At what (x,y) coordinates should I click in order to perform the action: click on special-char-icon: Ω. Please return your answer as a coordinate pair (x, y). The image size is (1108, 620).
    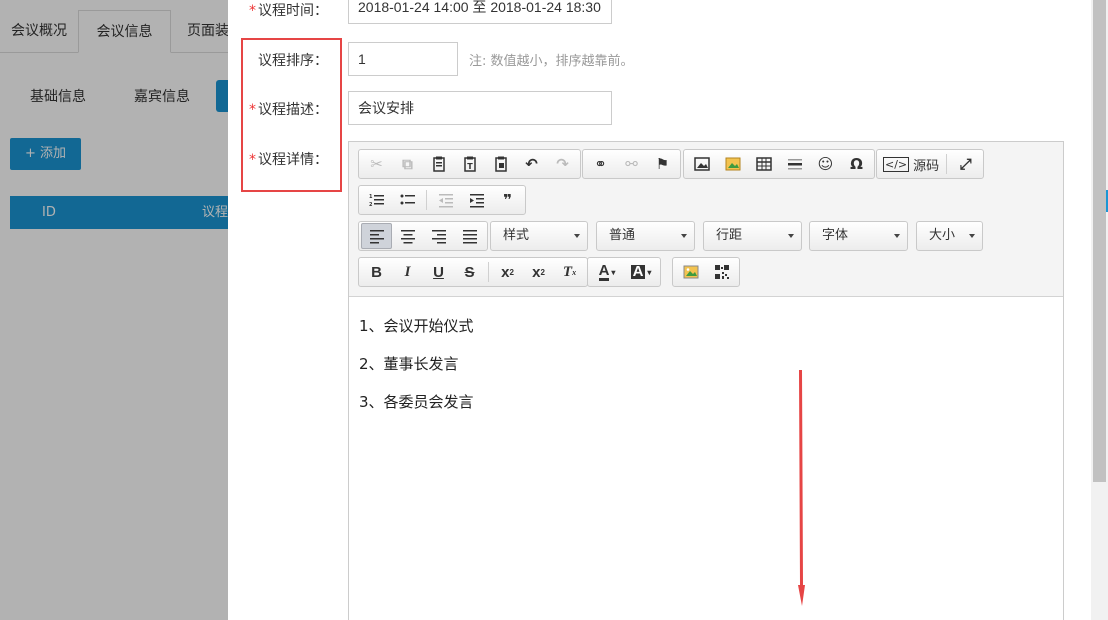
    Looking at the image, I should click on (856, 164).